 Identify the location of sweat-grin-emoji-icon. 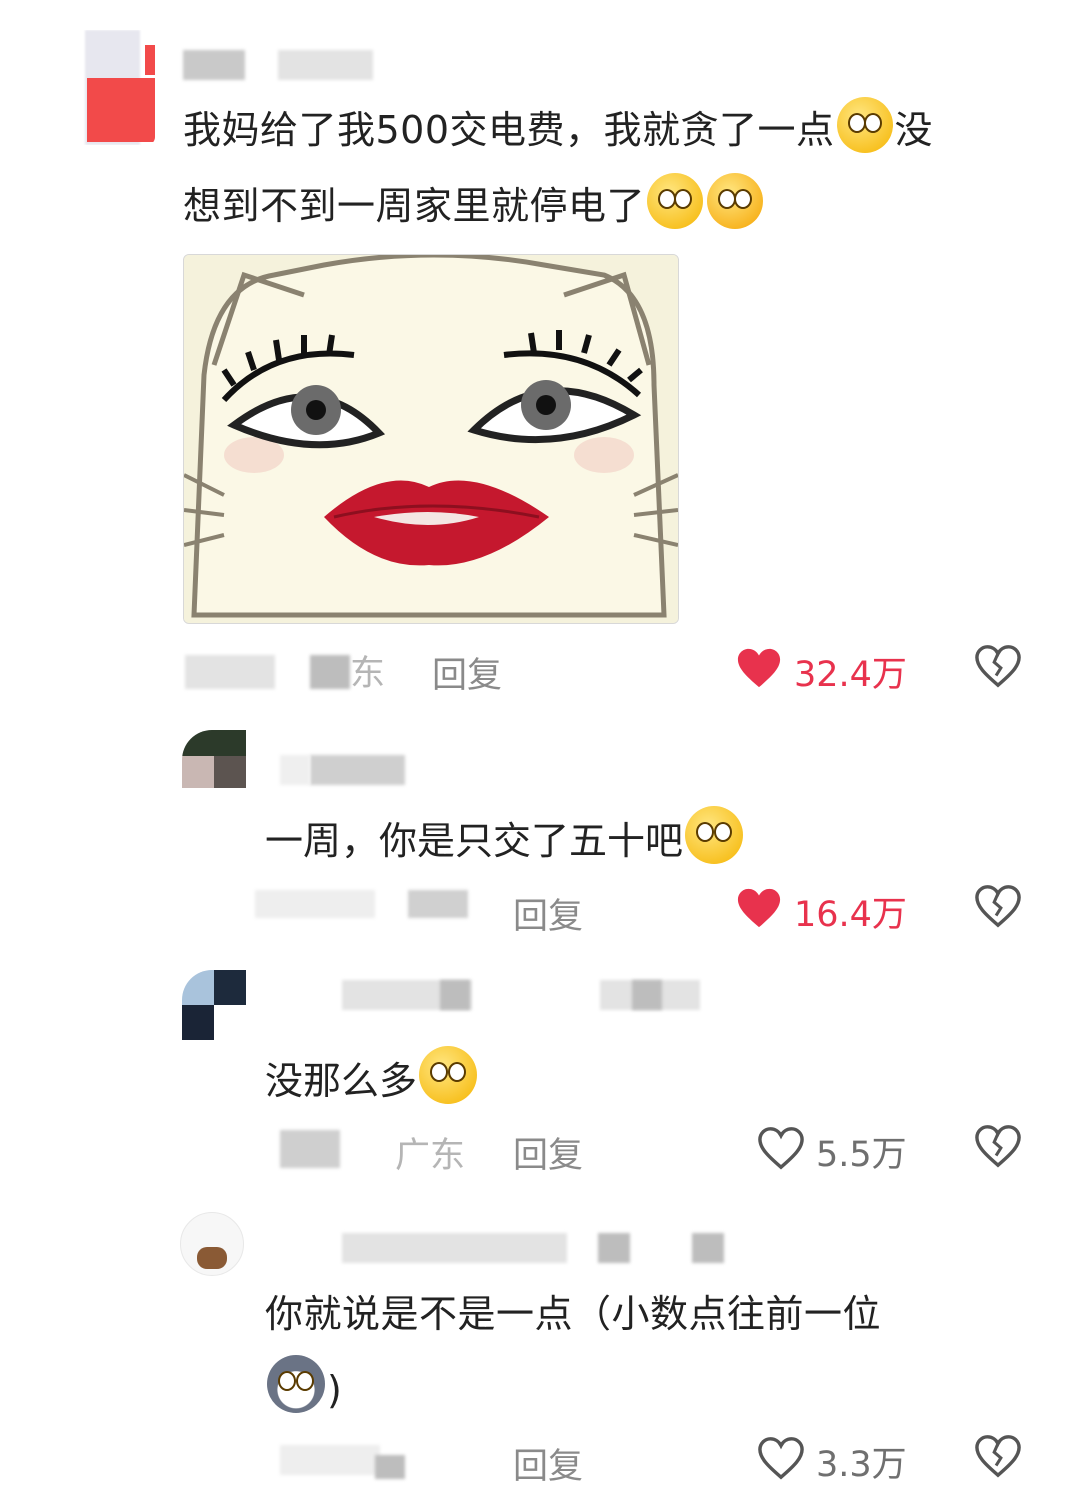
(735, 201).